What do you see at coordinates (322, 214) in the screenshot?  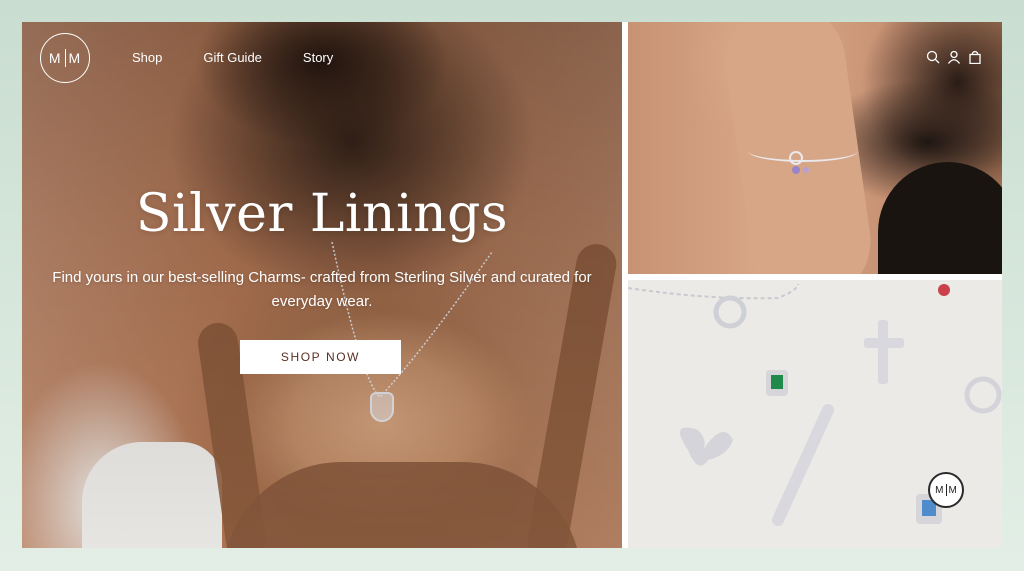 I see `hero-title: Silver Linings` at bounding box center [322, 214].